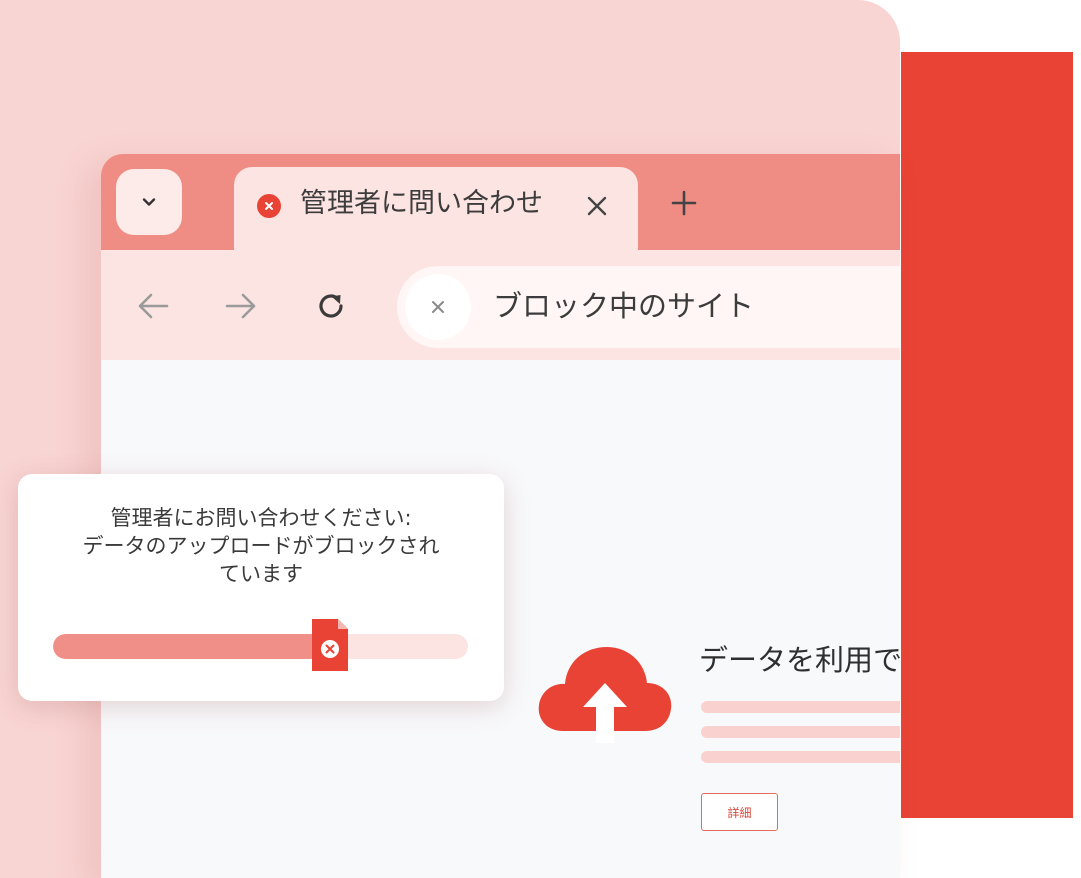 This screenshot has width=1081, height=878. Describe the element at coordinates (421, 203) in the screenshot. I see `tab-title: 管理者に問い合わせ` at that location.